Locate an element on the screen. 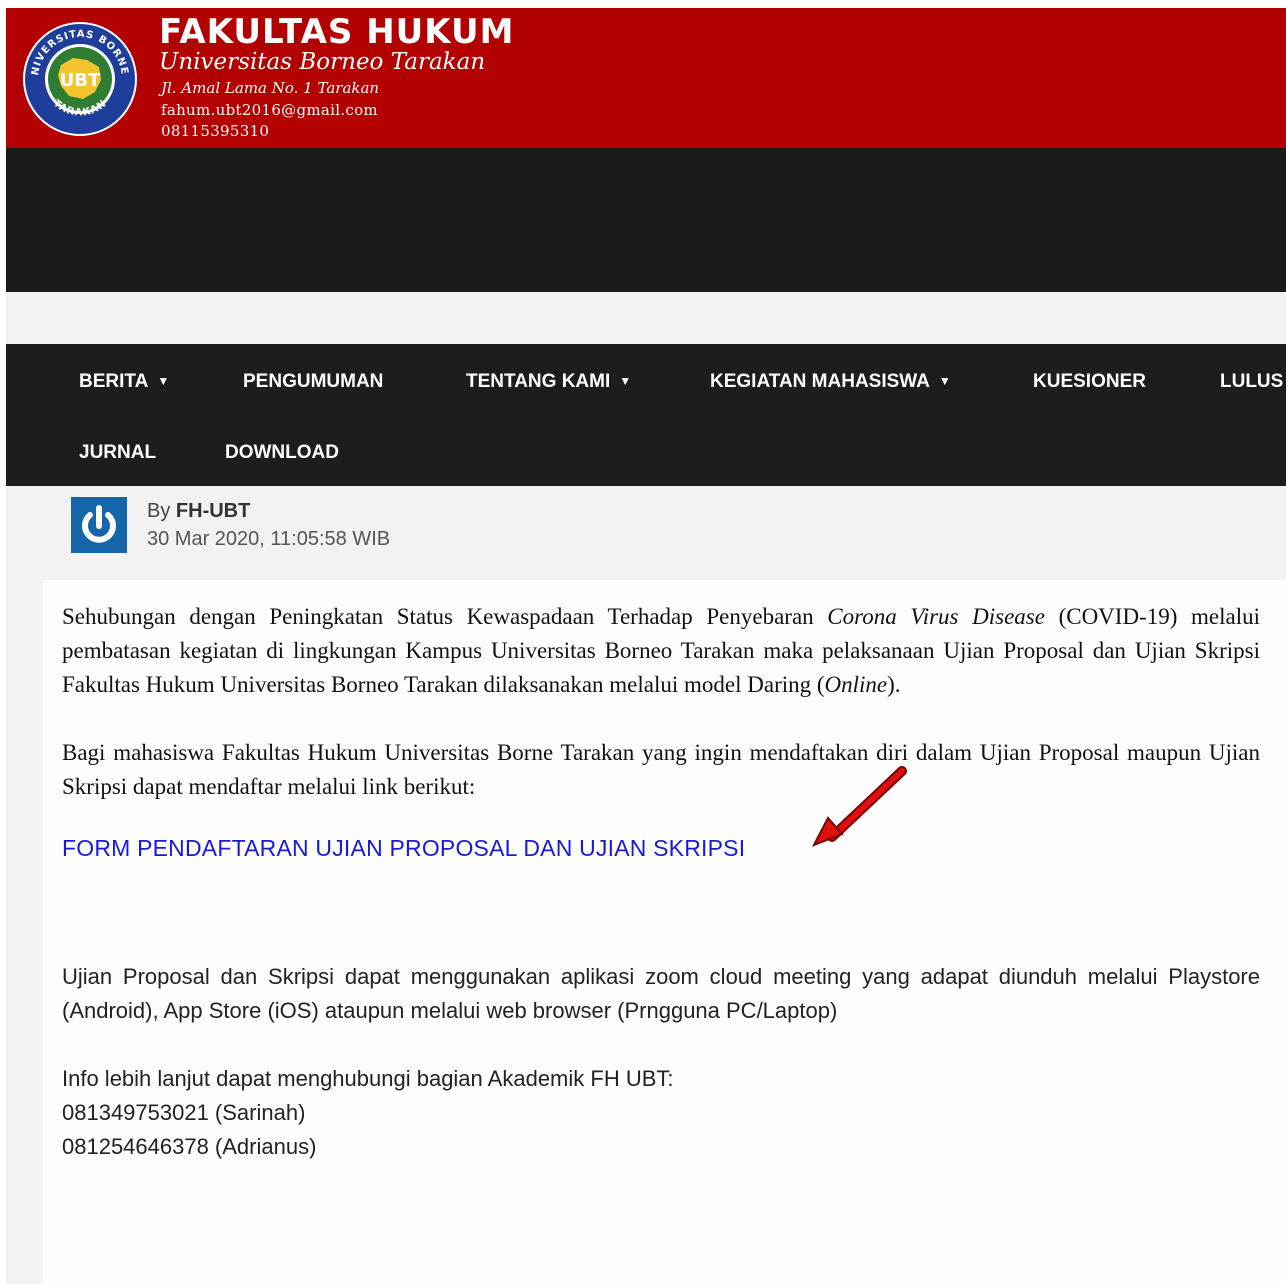 Image resolution: width=1286 pixels, height=1284 pixels. nav-item-label: TENTANG KAMI is located at coordinates (538, 381).